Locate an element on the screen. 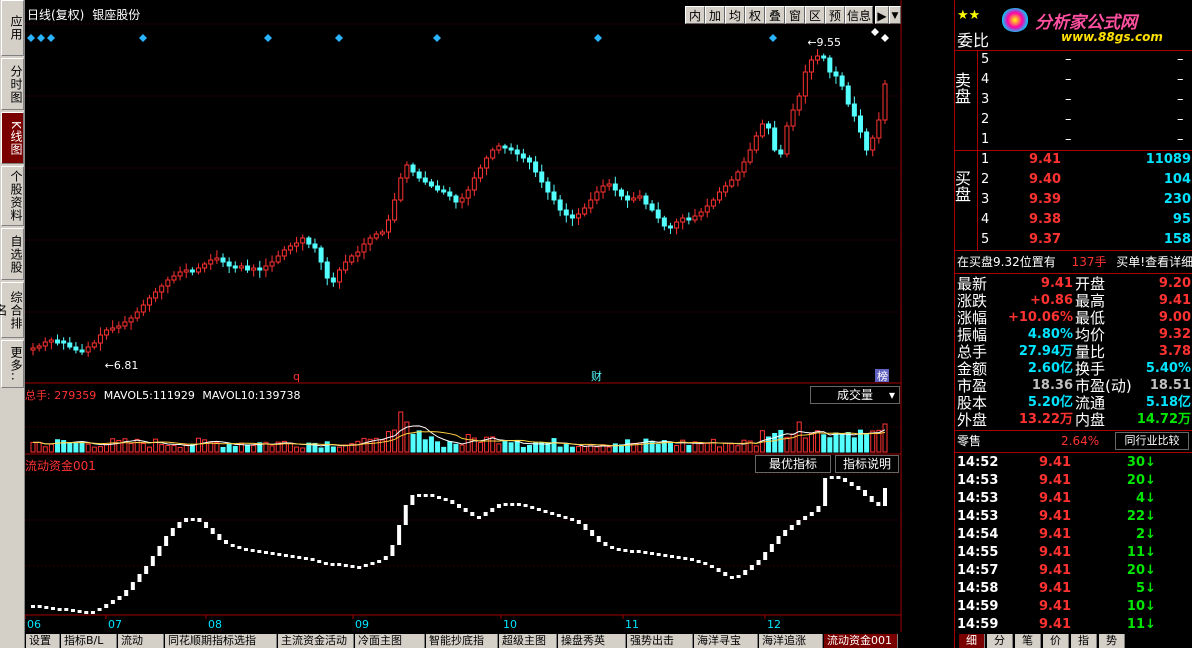  chevron-down-icon: ▼ is located at coordinates (895, 15).